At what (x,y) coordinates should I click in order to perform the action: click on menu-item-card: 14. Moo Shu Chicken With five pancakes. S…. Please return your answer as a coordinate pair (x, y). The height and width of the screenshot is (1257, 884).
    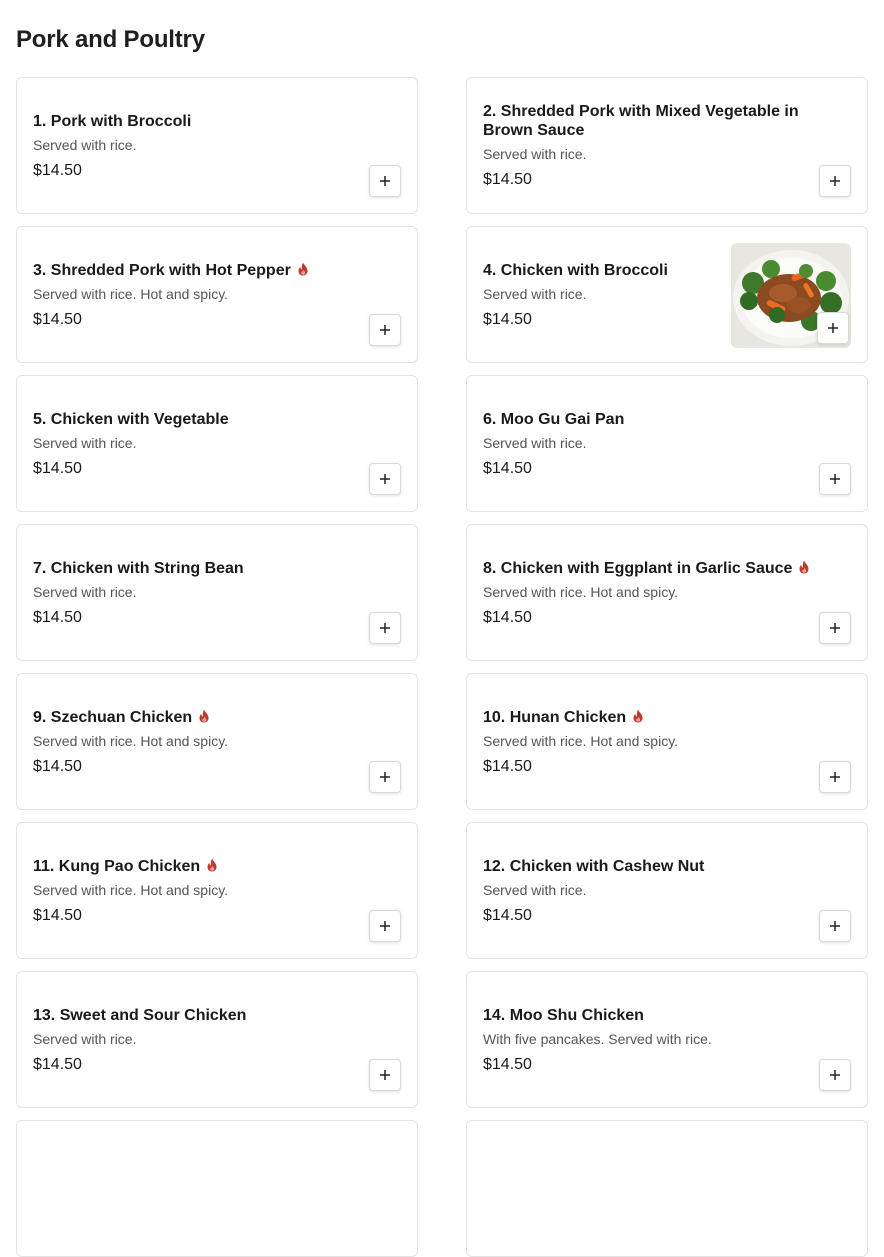
    Looking at the image, I should click on (667, 1039).